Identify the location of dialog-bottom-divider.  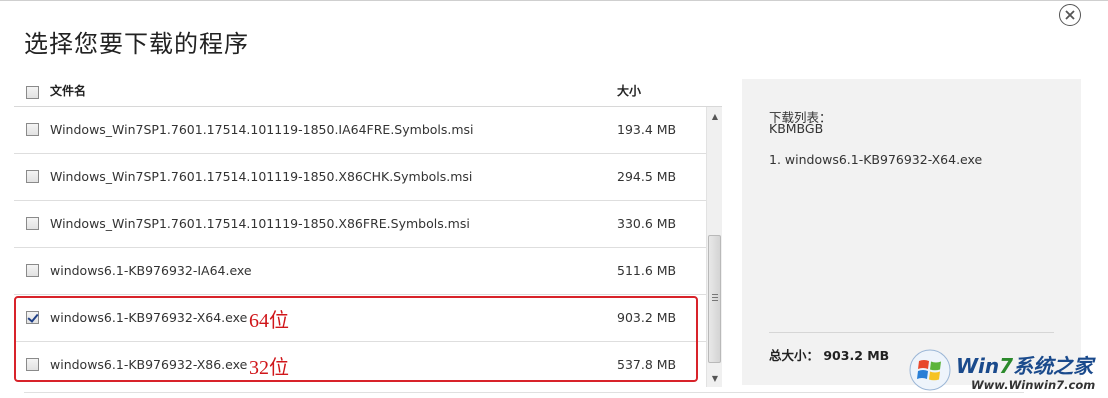
(524, 392).